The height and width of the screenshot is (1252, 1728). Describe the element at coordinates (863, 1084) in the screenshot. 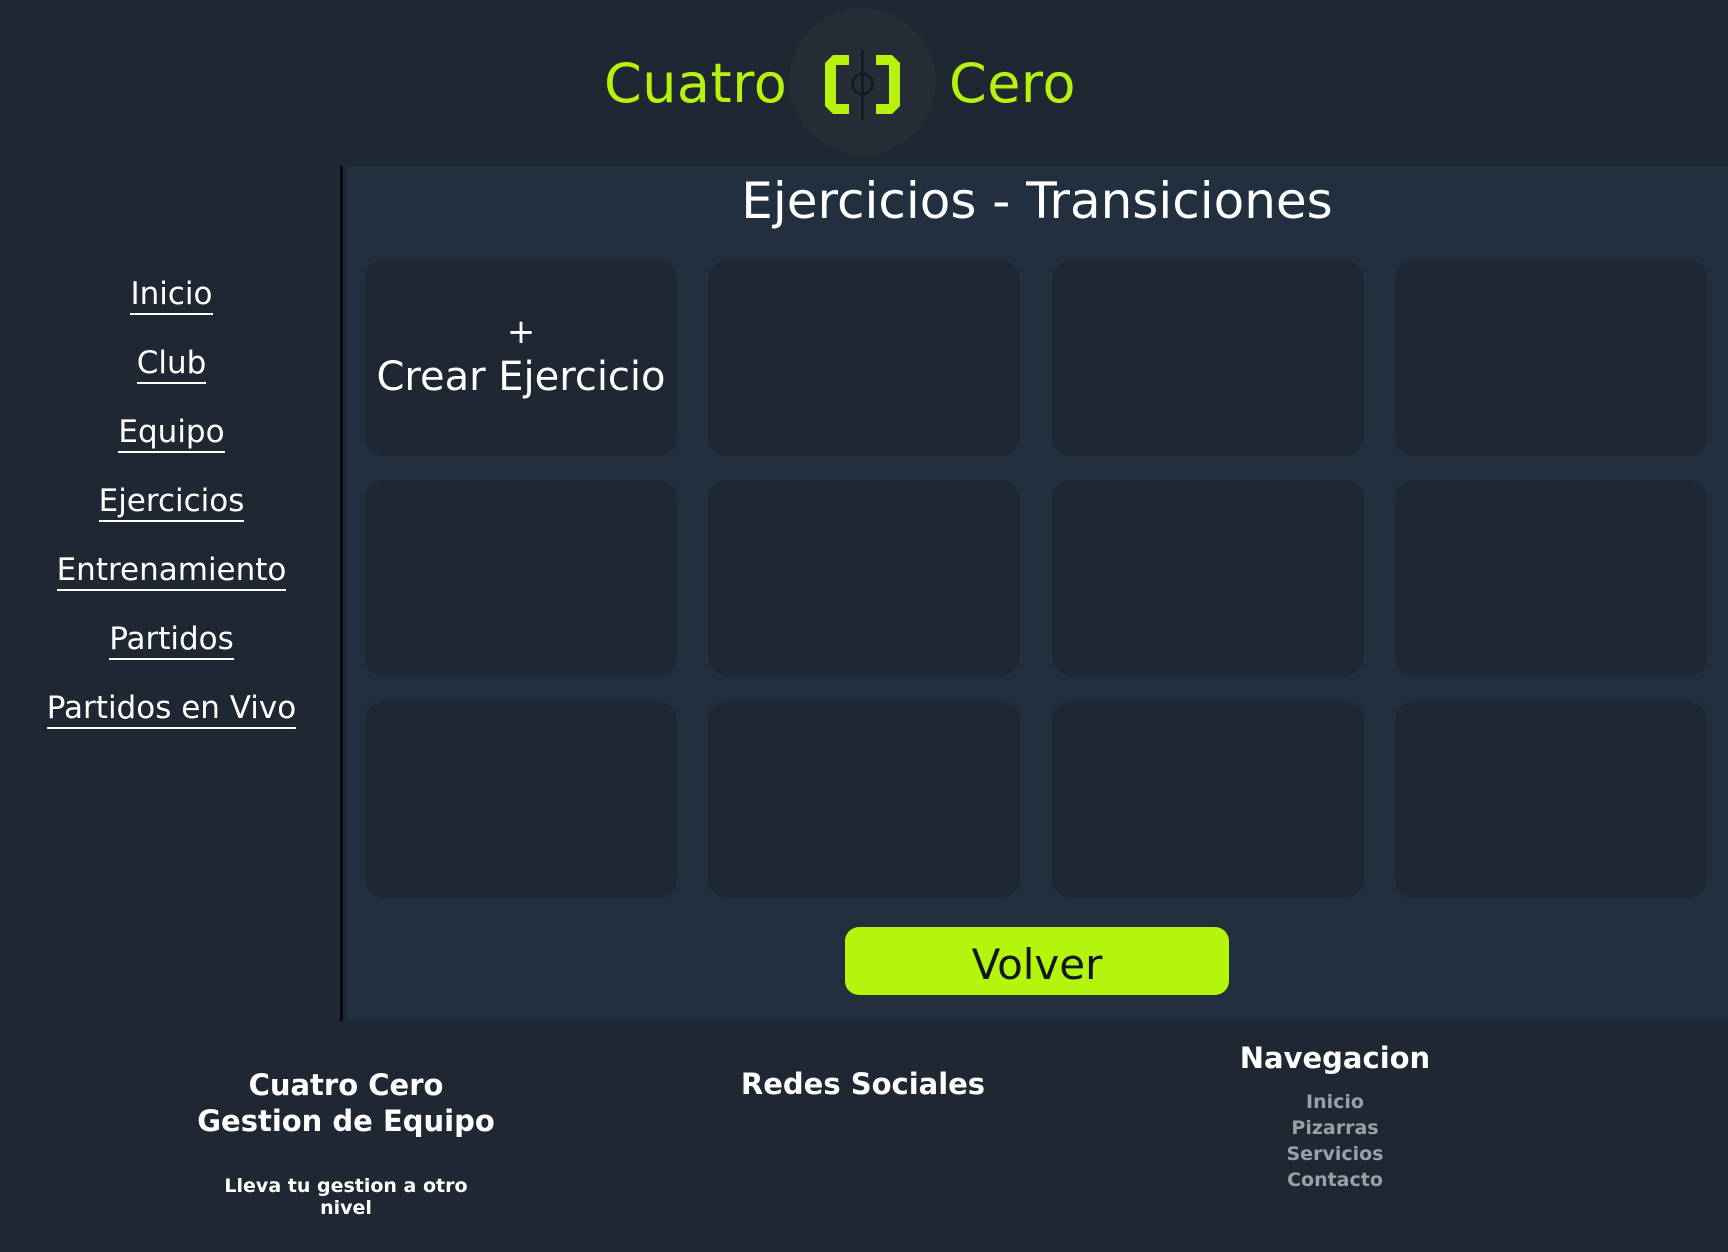

I see `footer-social-title: Redes Sociales` at that location.